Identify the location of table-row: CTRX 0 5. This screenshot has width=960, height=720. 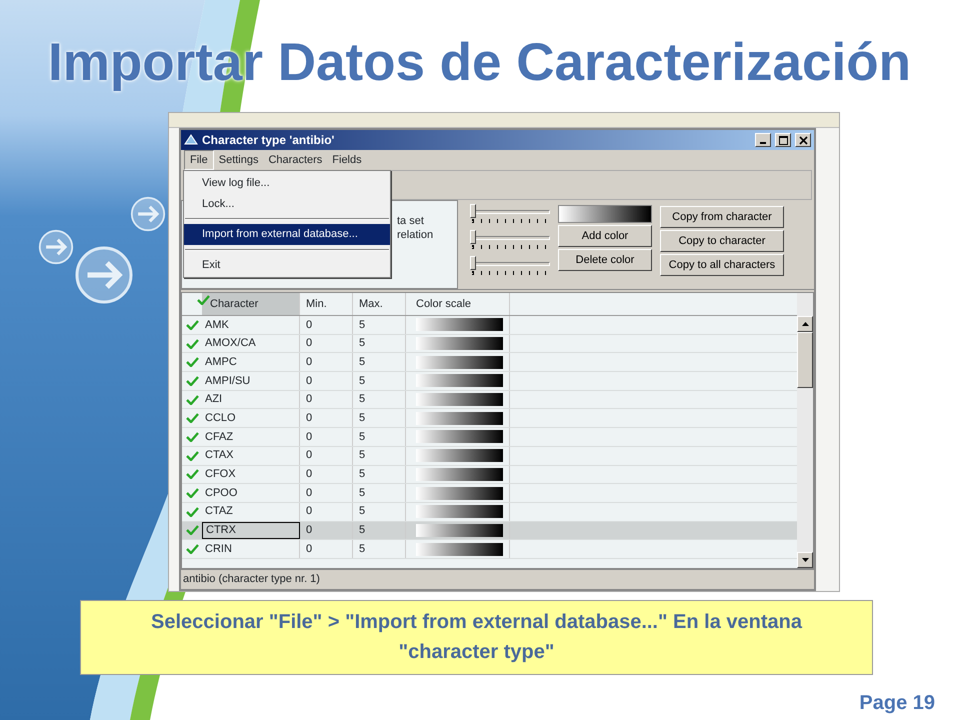
(489, 531).